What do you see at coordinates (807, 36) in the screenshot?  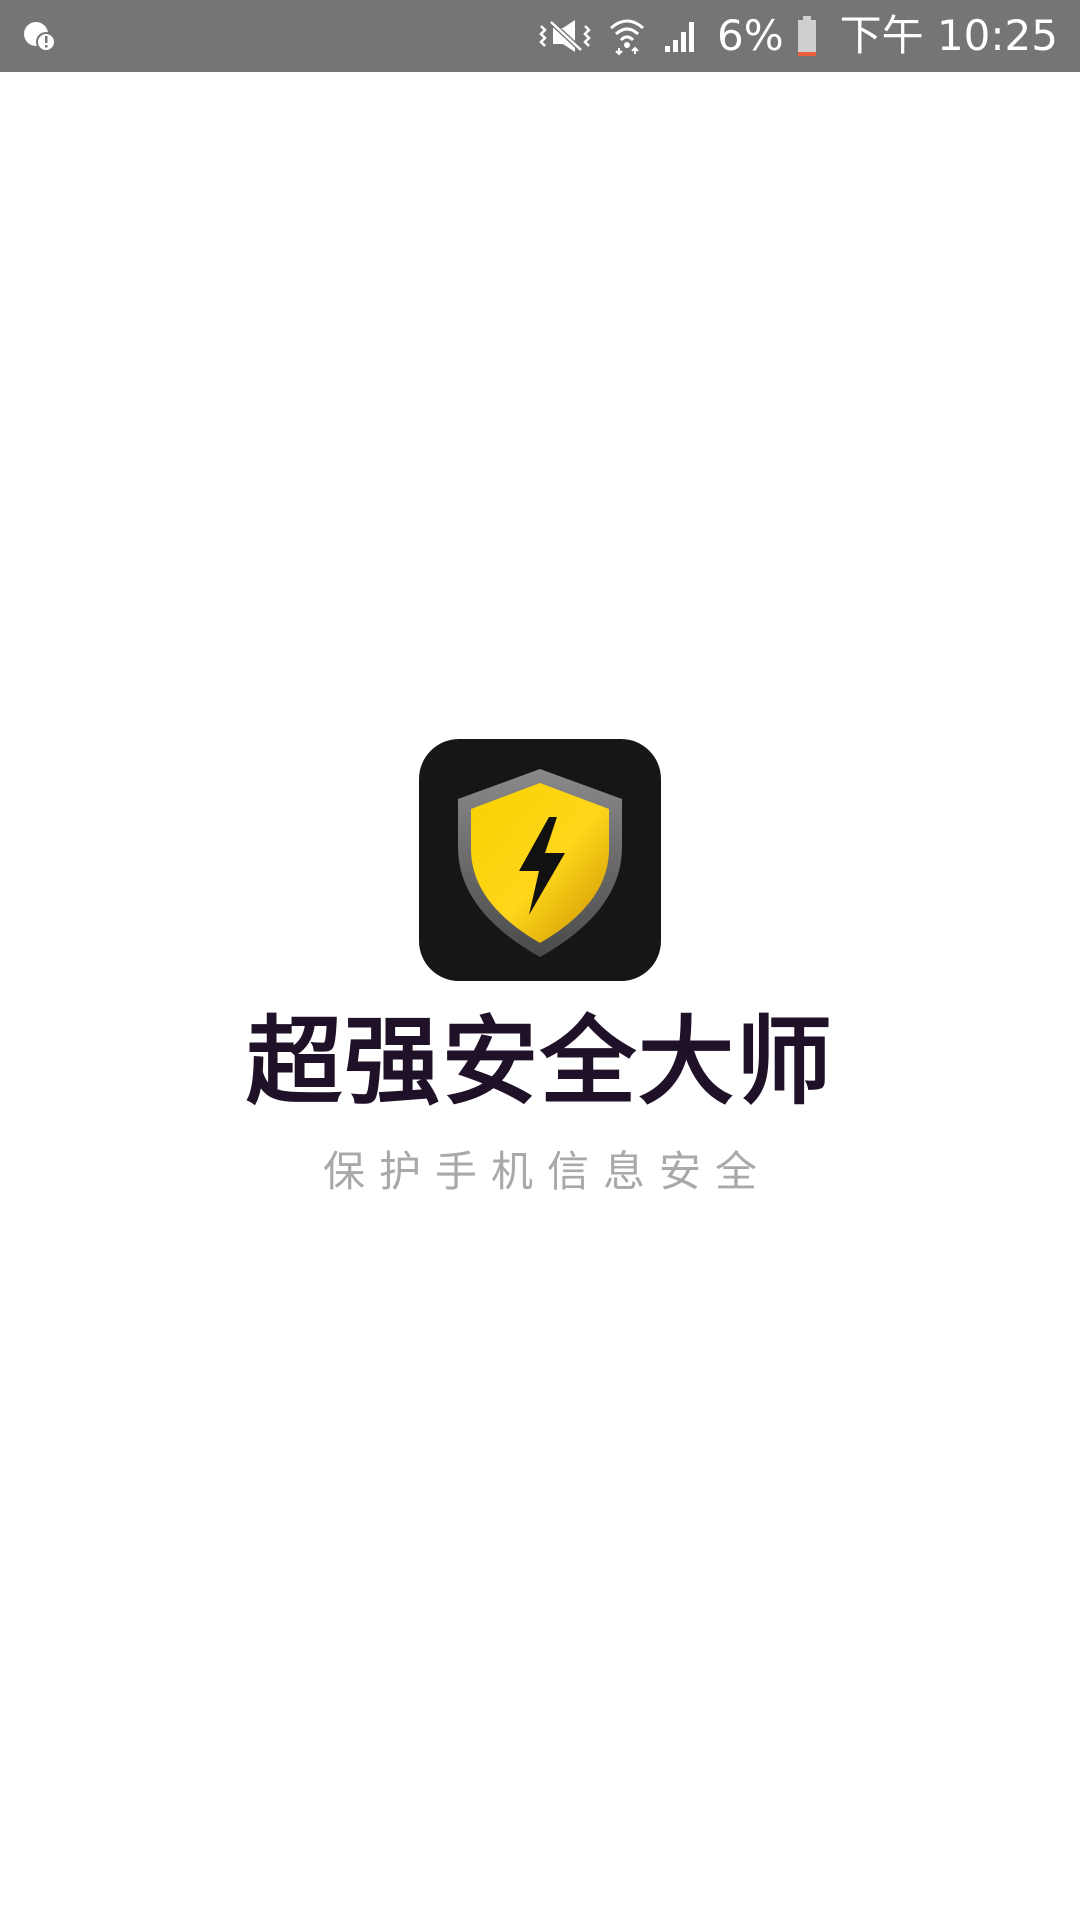 I see `battery-low-icon` at bounding box center [807, 36].